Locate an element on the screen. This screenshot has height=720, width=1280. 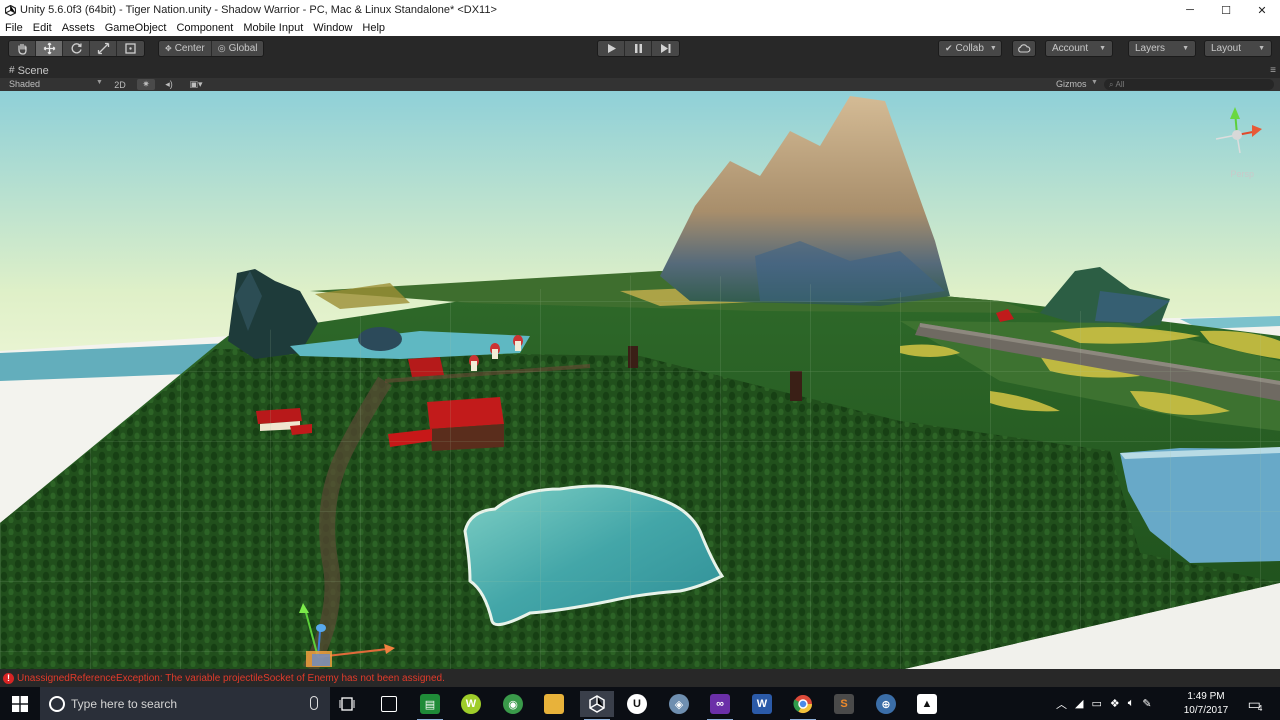
hand-tool-icon is located at coordinates (22, 48).